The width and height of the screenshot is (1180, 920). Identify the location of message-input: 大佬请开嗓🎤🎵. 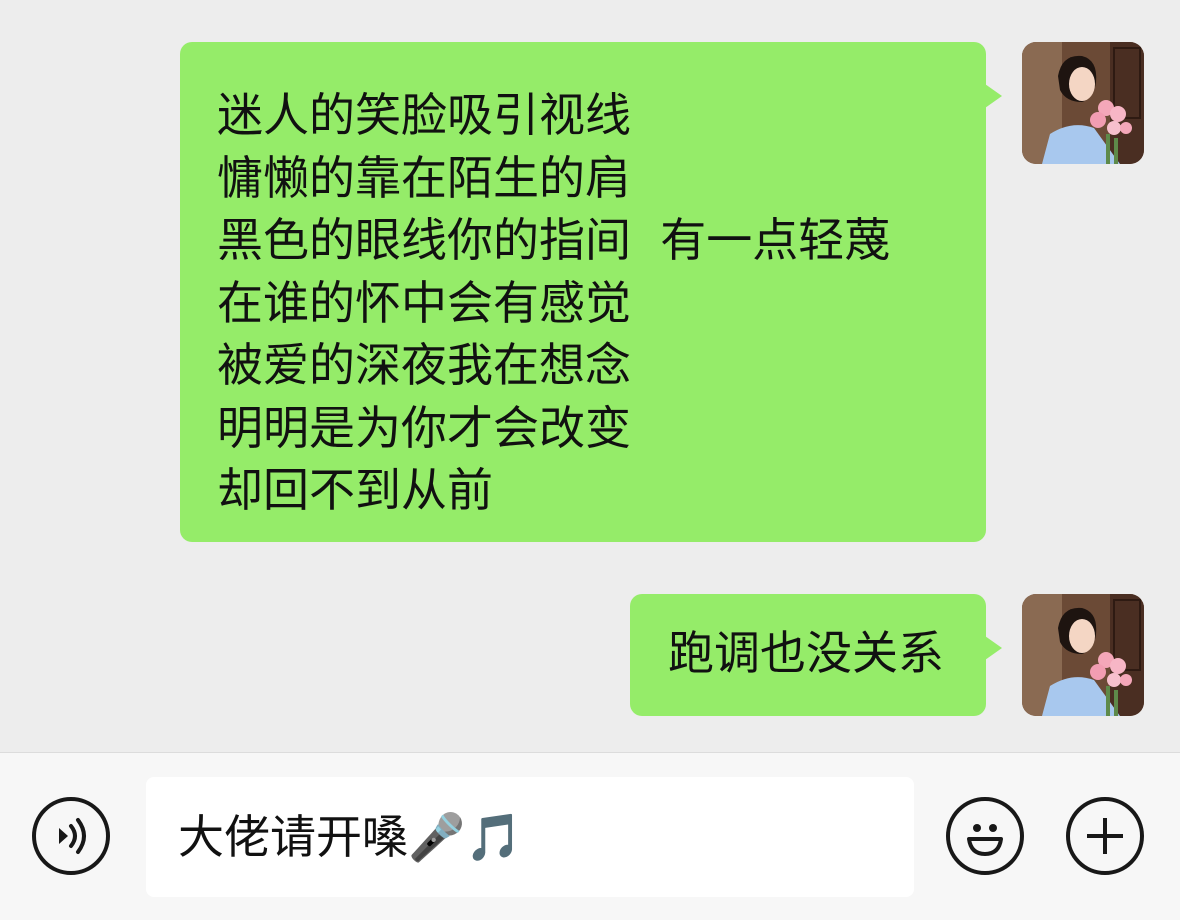
(530, 837).